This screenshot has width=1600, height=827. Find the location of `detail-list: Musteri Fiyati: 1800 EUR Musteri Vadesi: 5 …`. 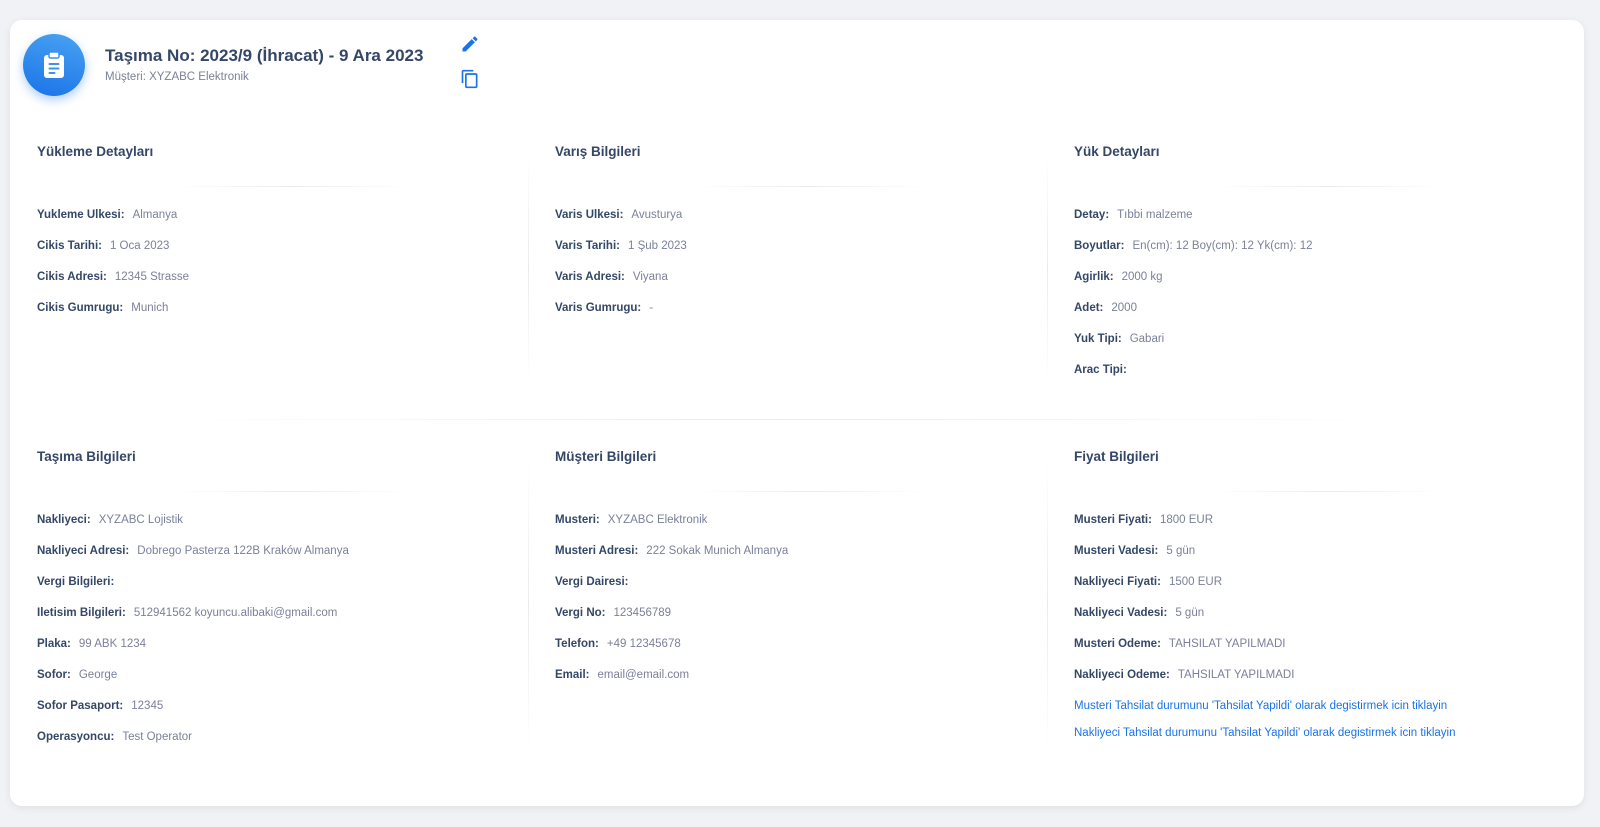

detail-list: Musteri Fiyati: 1800 EUR Musteri Vadesi: 5 … is located at coordinates (1265, 632).